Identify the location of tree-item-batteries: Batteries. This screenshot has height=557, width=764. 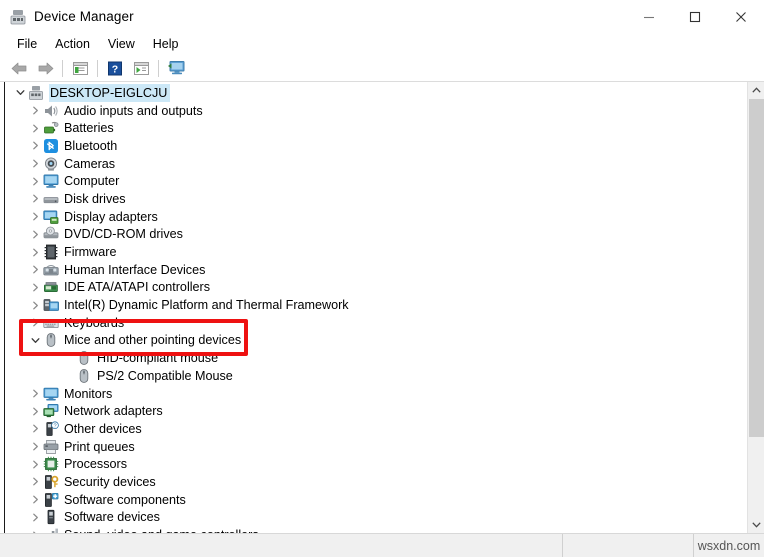
(376, 128).